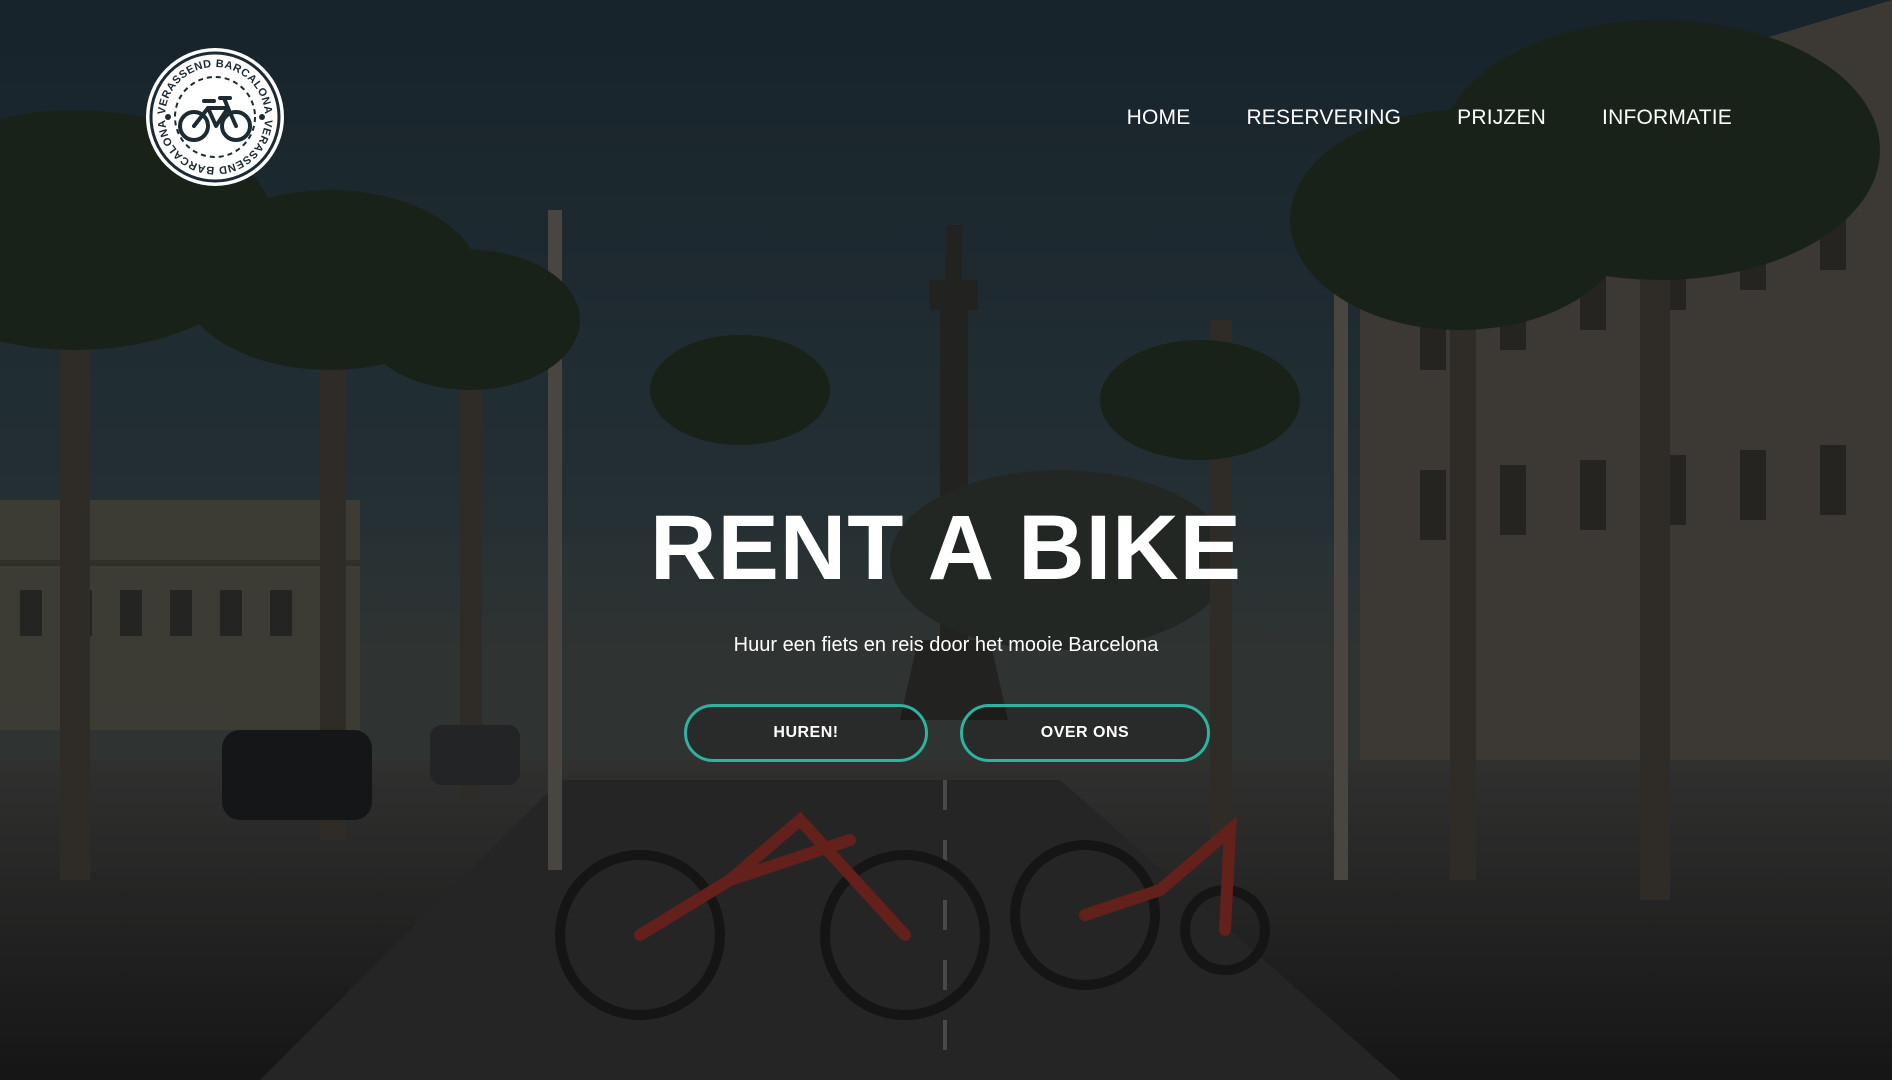 This screenshot has height=1080, width=1892. What do you see at coordinates (1429, 118) in the screenshot?
I see `main-nav: HOME RESERVERING PRIJZEN INFORMATIE` at bounding box center [1429, 118].